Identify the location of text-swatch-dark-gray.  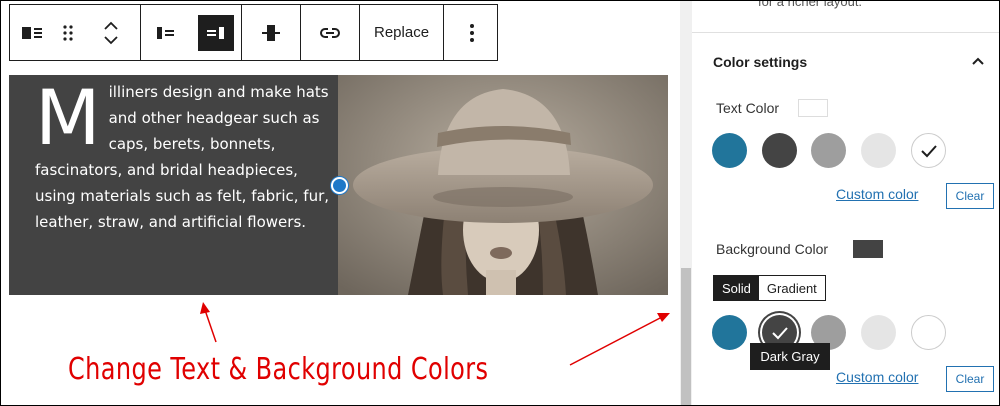
(779, 150).